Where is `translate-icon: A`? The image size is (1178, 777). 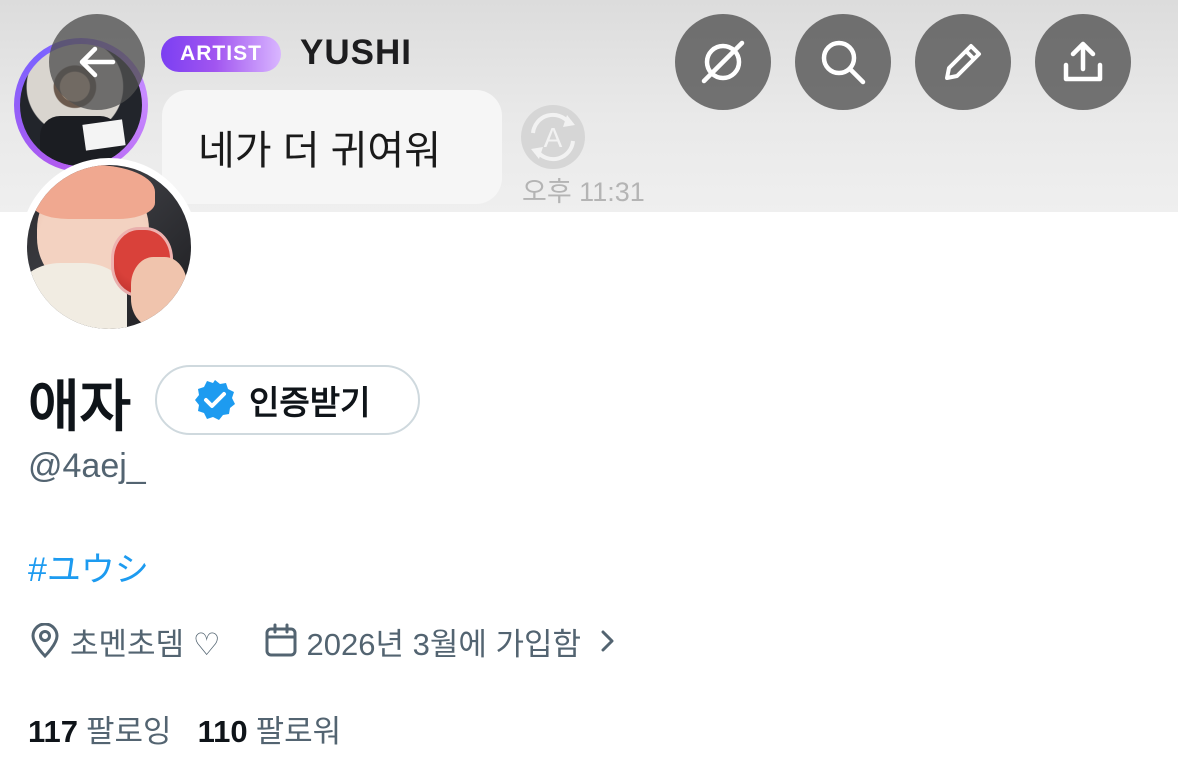
translate-icon: A is located at coordinates (553, 137).